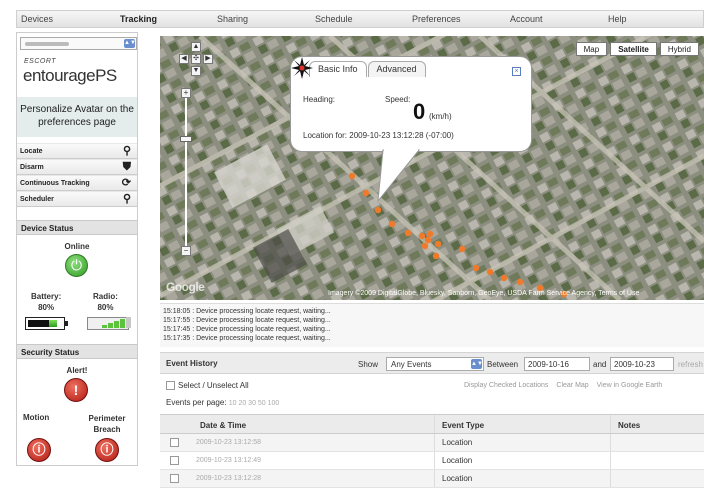 Image resolution: width=704 pixels, height=490 pixels. Describe the element at coordinates (503, 364) in the screenshot. I see `between-label: Between` at that location.